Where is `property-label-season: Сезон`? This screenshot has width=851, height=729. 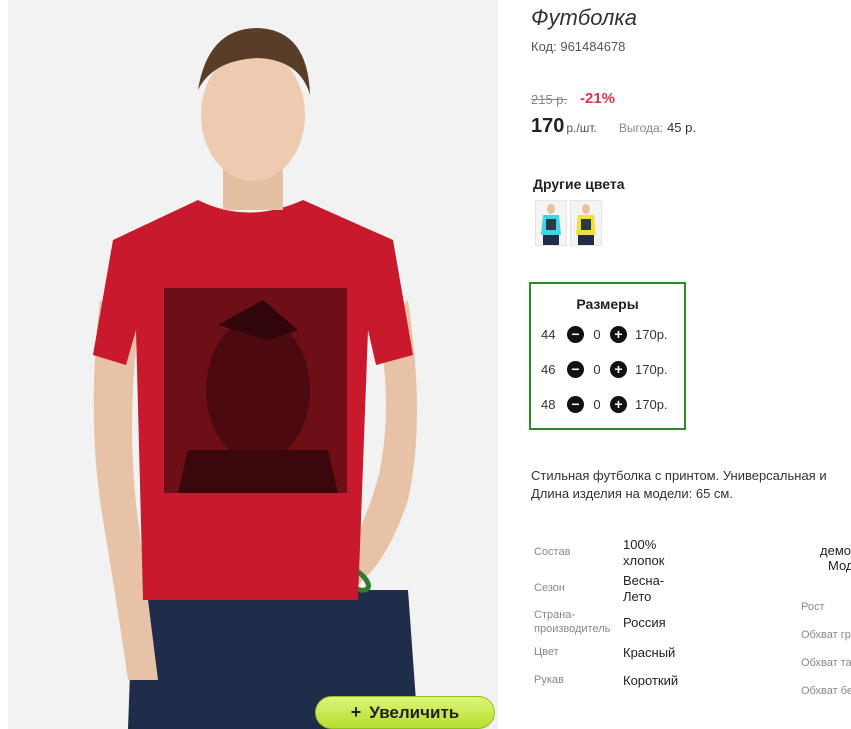
property-label-season: Сезон is located at coordinates (549, 588).